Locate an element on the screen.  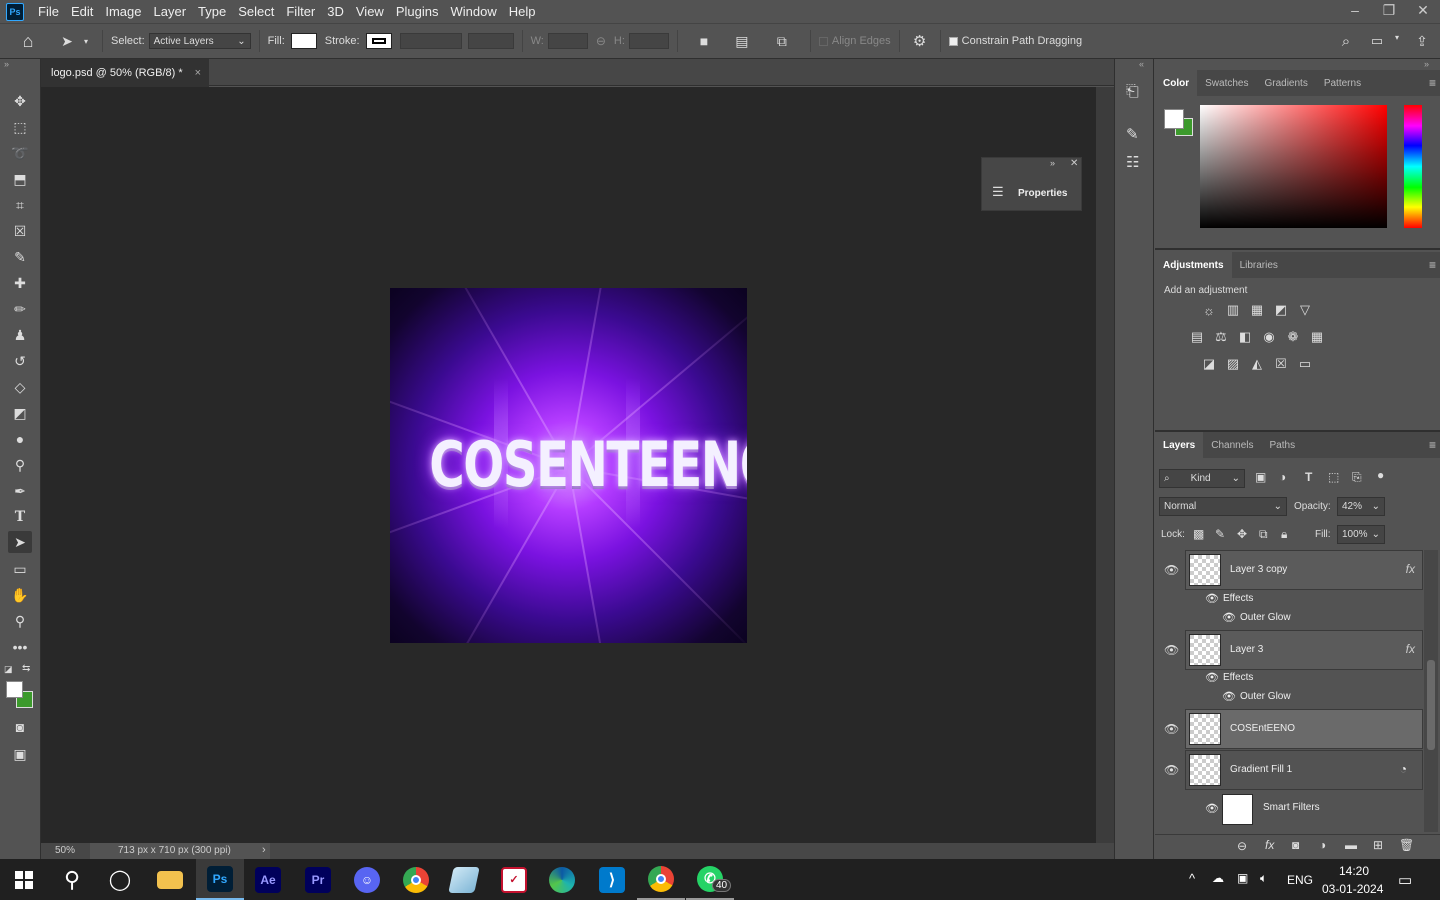
swap-colors-icon: ⇆ is located at coordinates (26, 668).